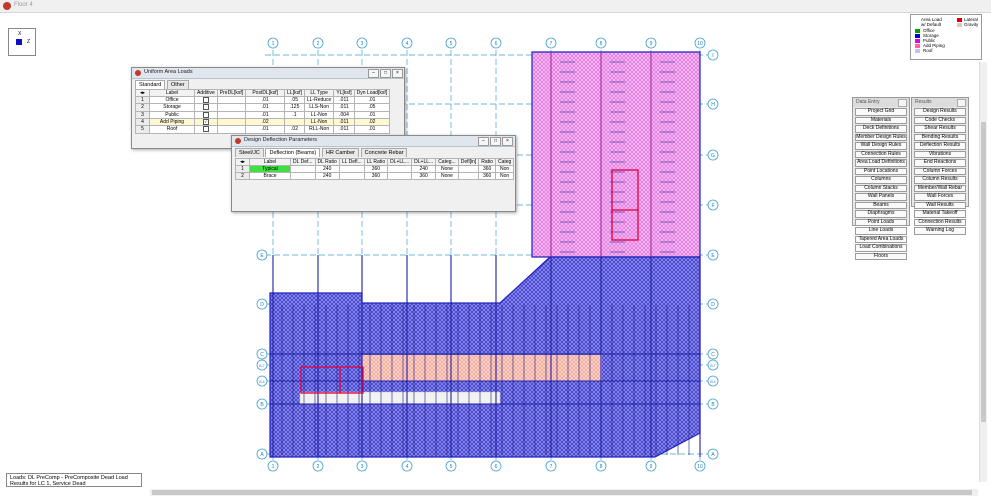  I want to click on cell-yl: .011, so click(344, 100).